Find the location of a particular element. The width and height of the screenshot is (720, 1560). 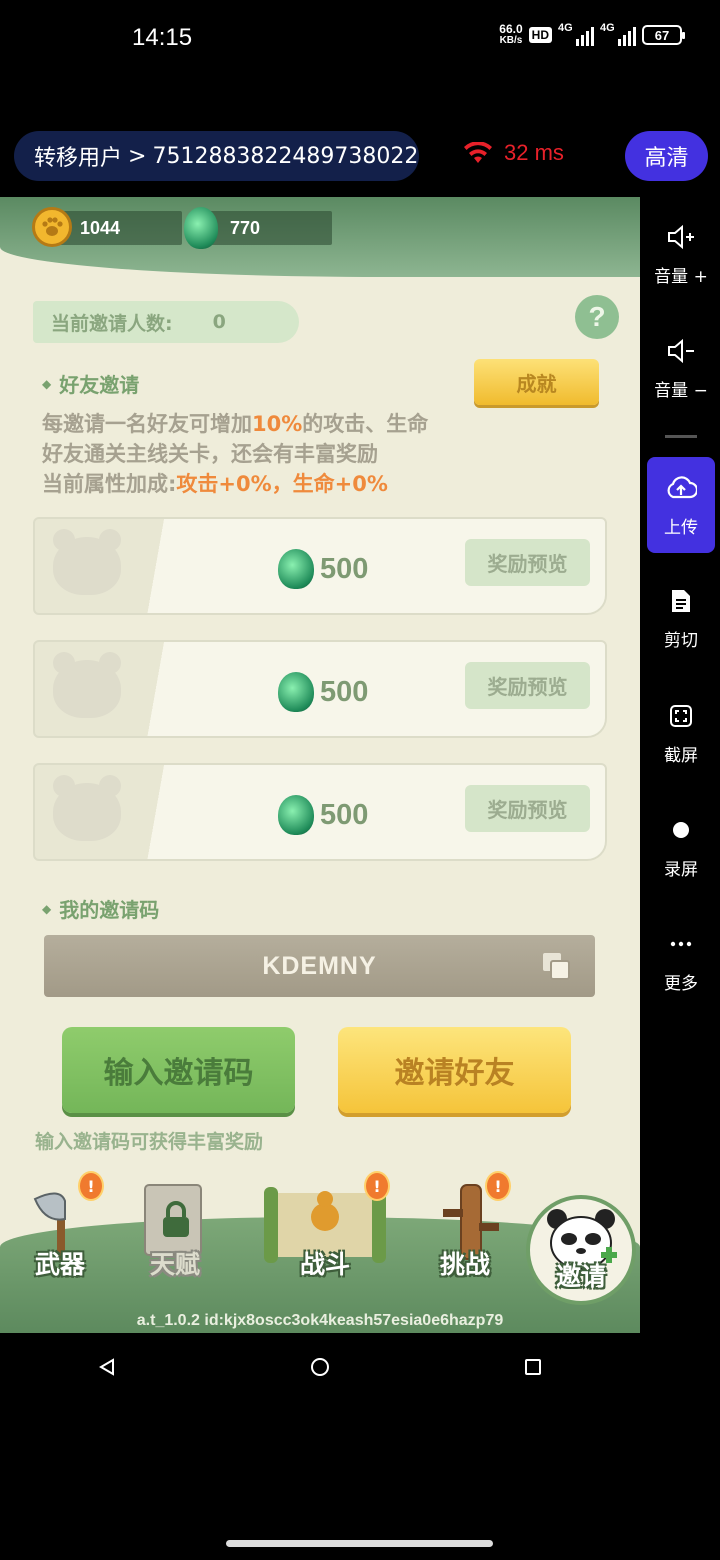

cloud-upload-icon is located at coordinates (681, 488).